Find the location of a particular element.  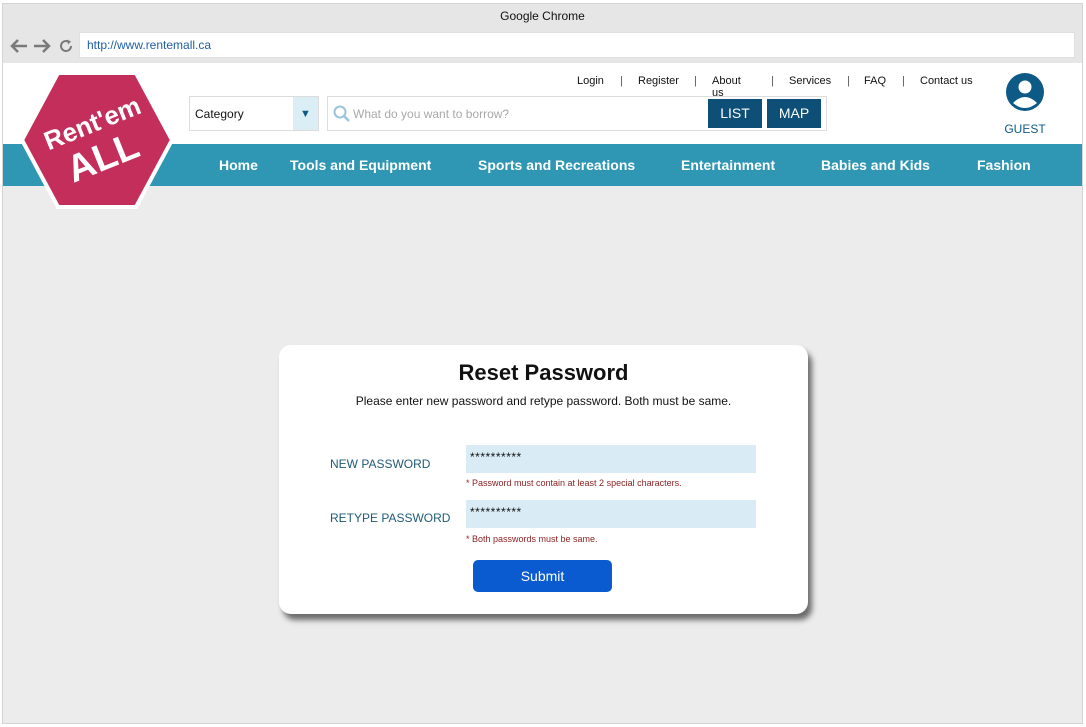

arrow-left-icon is located at coordinates (18, 46).